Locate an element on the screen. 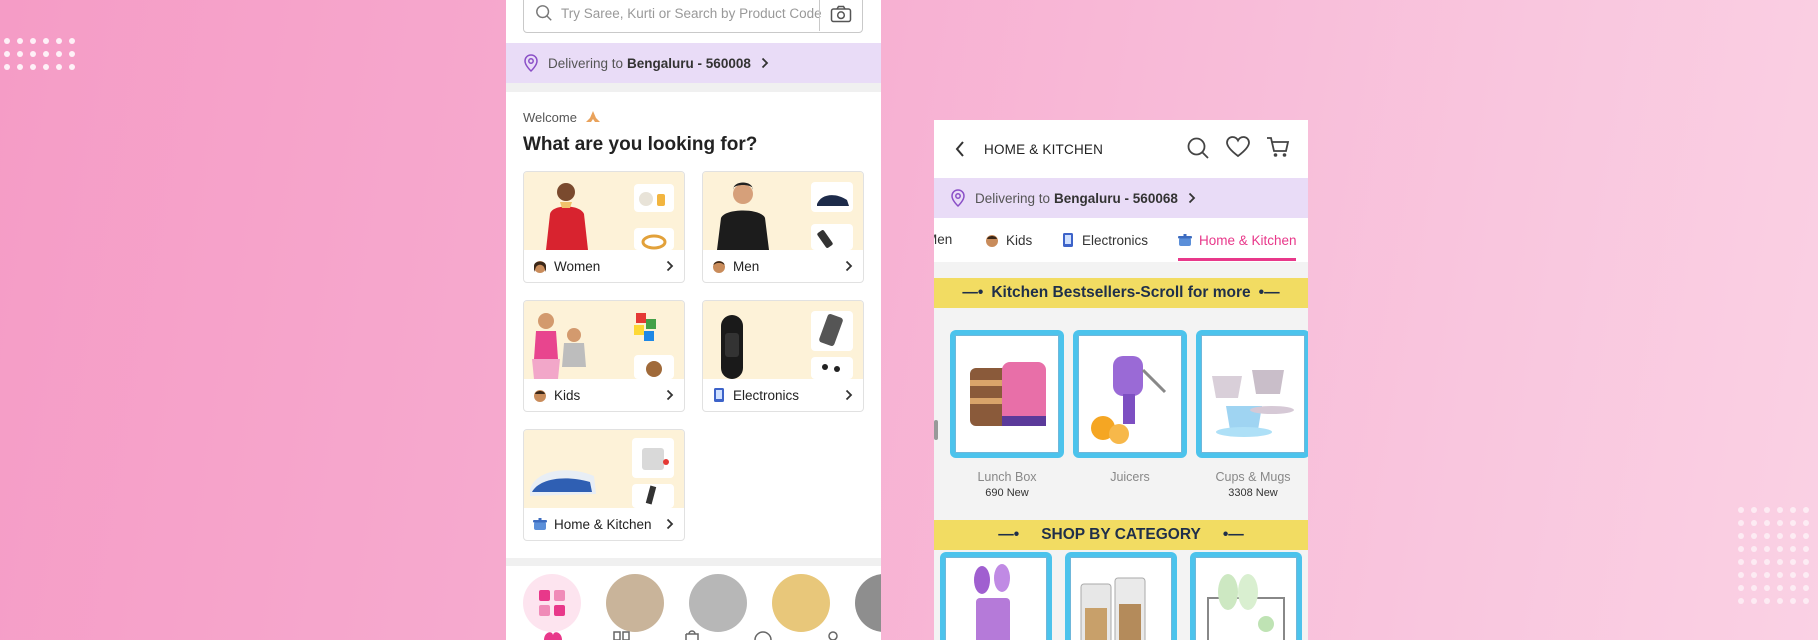 This screenshot has height=640, width=1818. delivery-location-bar: Delivering to Bengaluru - 560008 is located at coordinates (693, 63).